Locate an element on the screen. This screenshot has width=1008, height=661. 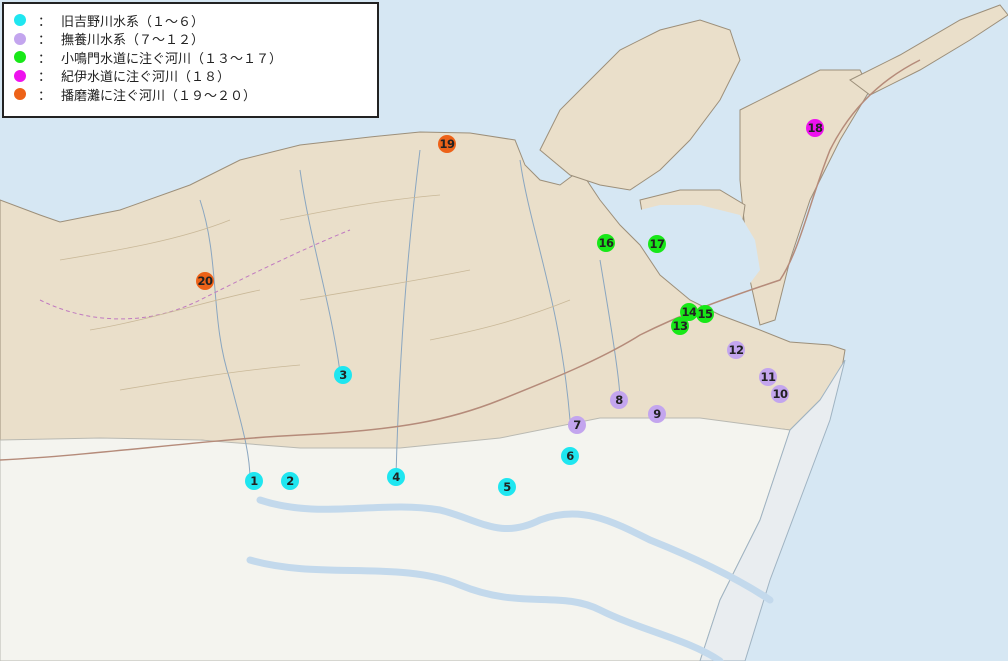
map-marker: 3 is located at coordinates (343, 375).